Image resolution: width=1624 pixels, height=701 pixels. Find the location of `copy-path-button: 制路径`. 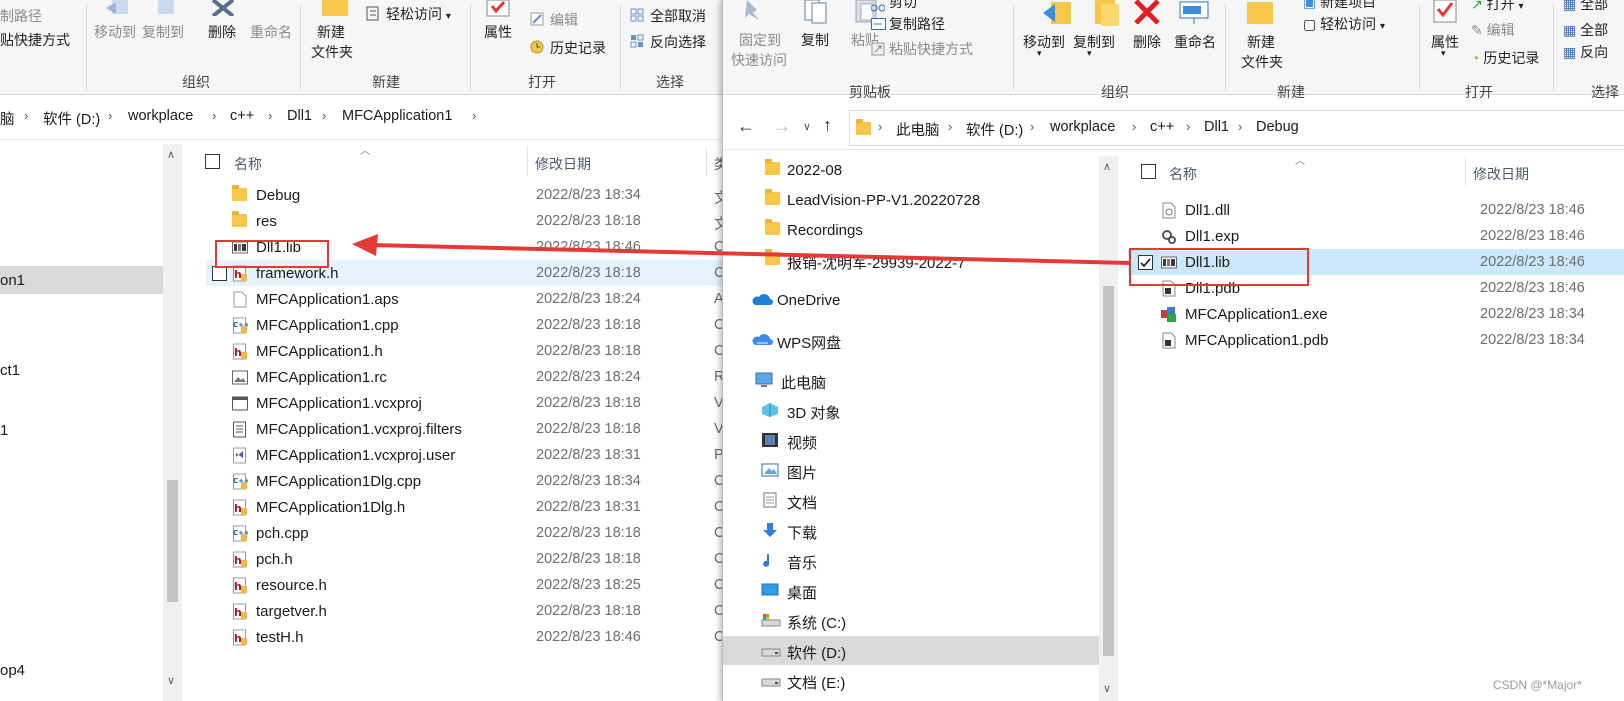

copy-path-button: 制路径 is located at coordinates (21, 16).